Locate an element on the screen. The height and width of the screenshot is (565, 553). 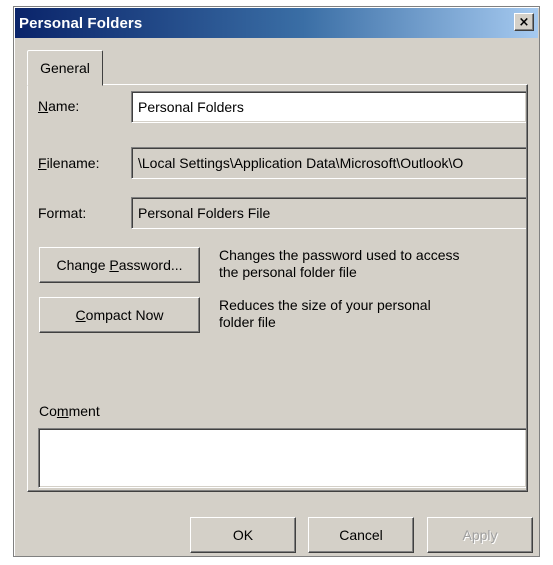
apply-button: Apply is located at coordinates (480, 535).